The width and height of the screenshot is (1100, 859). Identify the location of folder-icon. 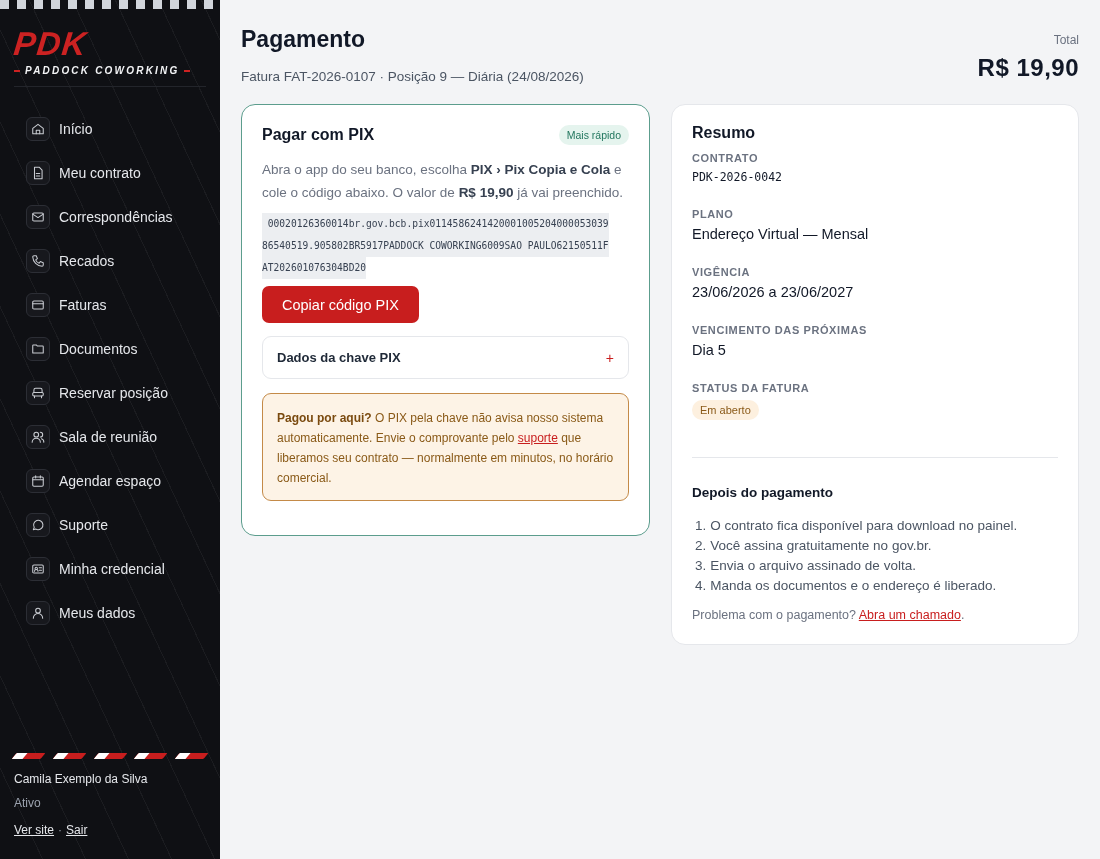
(38, 349).